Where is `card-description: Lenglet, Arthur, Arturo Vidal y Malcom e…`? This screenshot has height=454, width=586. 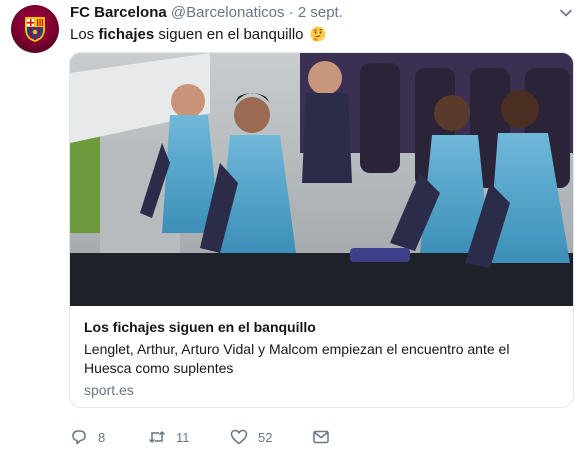
card-description: Lenglet, Arthur, Arturo Vidal y Malcom e… is located at coordinates (297, 358).